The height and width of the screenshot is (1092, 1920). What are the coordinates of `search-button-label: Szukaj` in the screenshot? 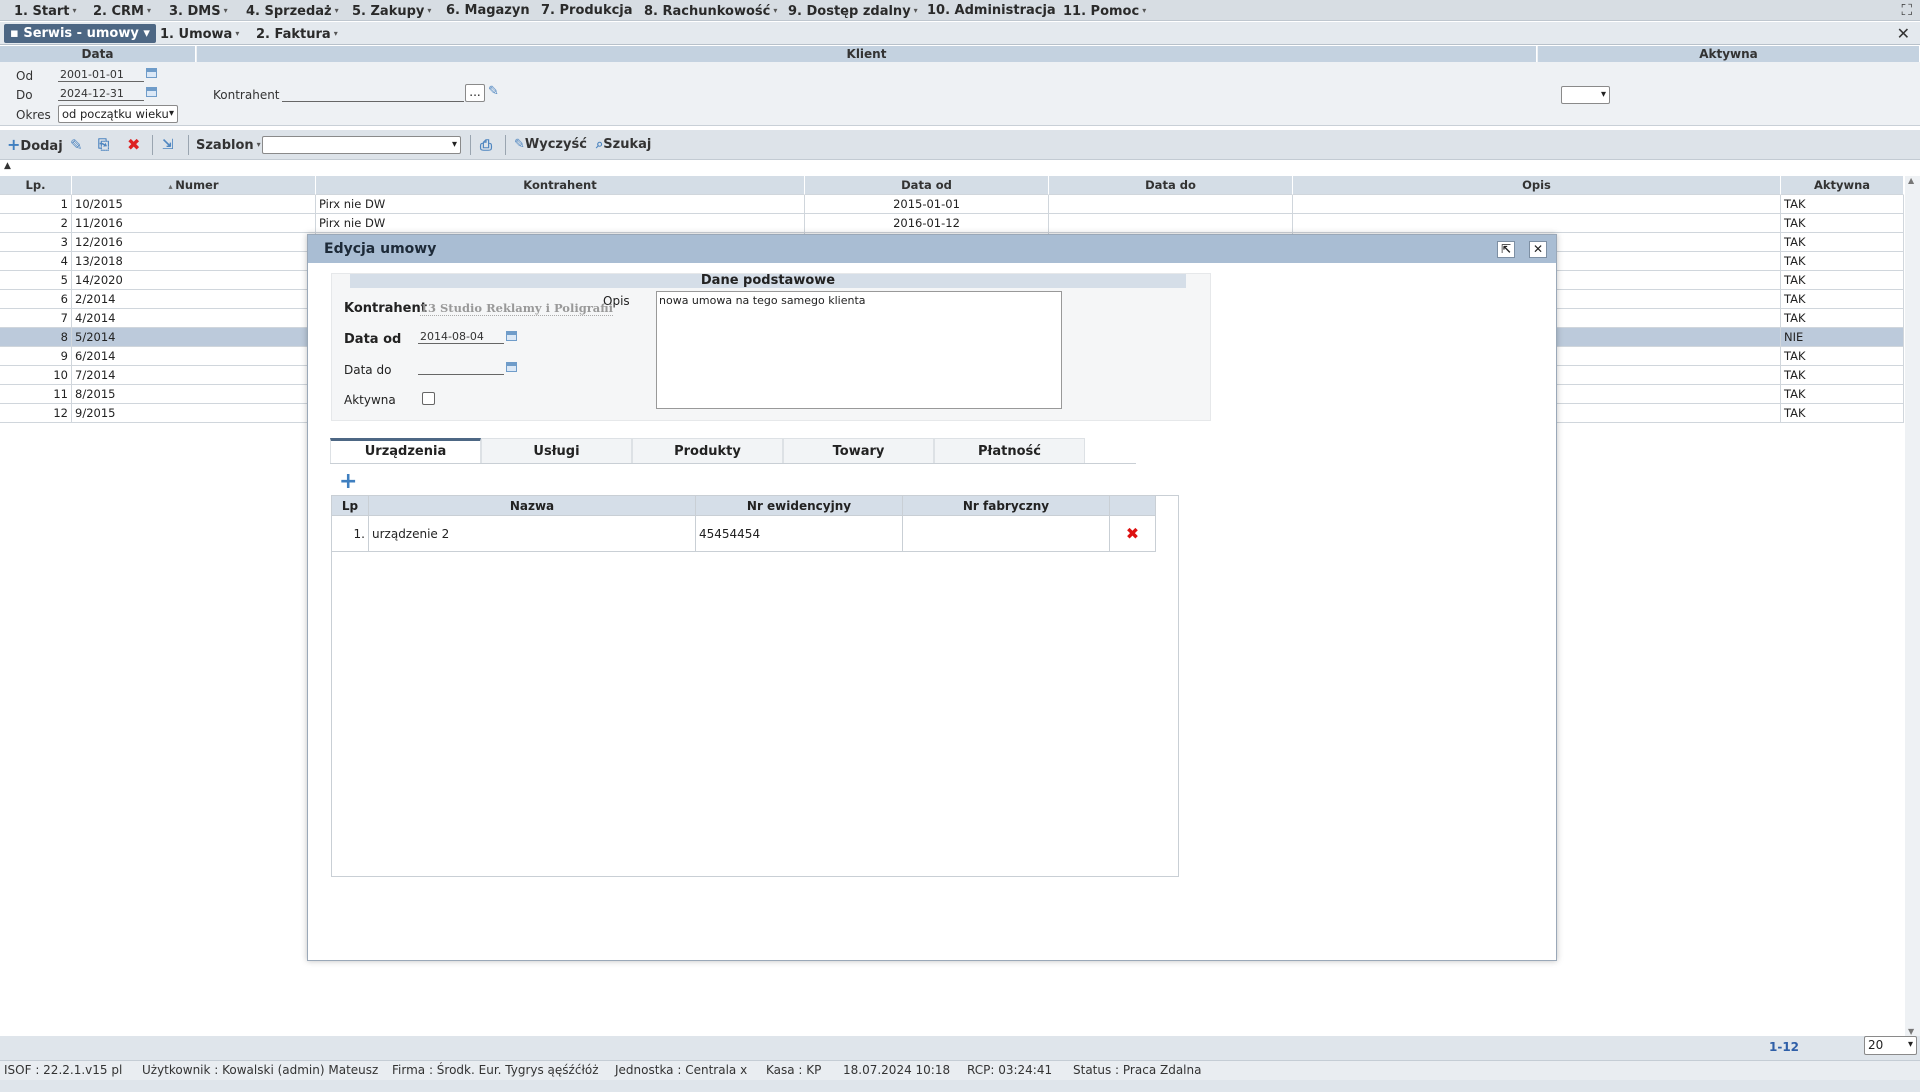 It's located at (627, 144).